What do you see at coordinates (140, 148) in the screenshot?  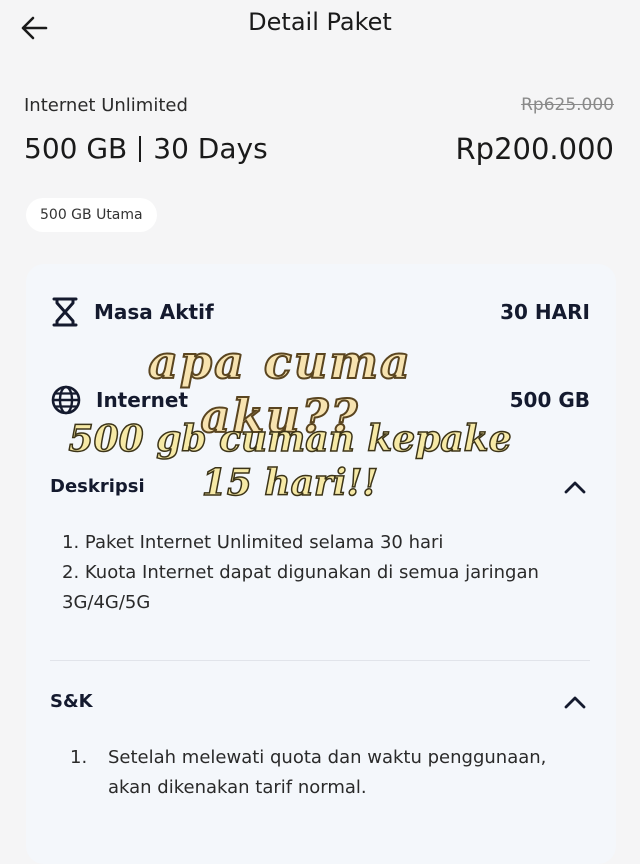 I see `summary-separator` at bounding box center [140, 148].